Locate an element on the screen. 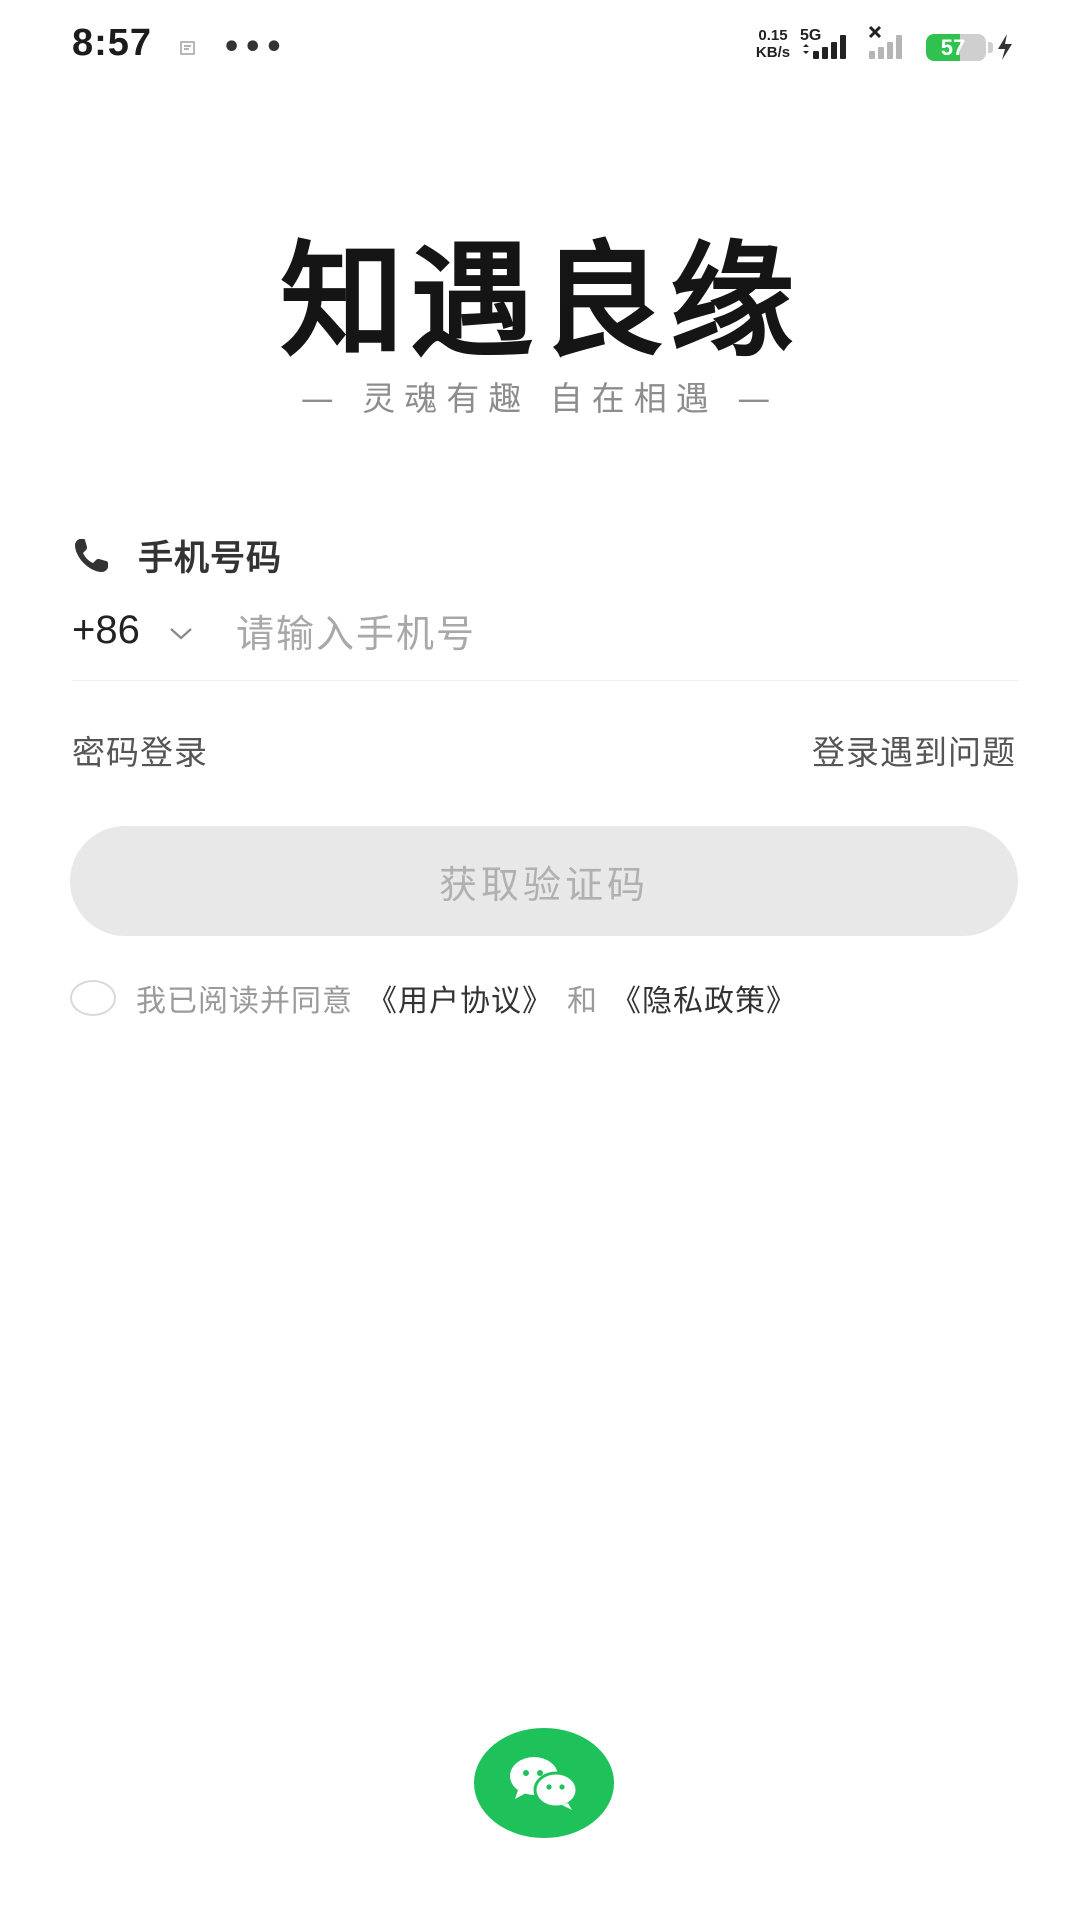 This screenshot has width=1080, height=1920. notification-icon is located at coordinates (187, 48).